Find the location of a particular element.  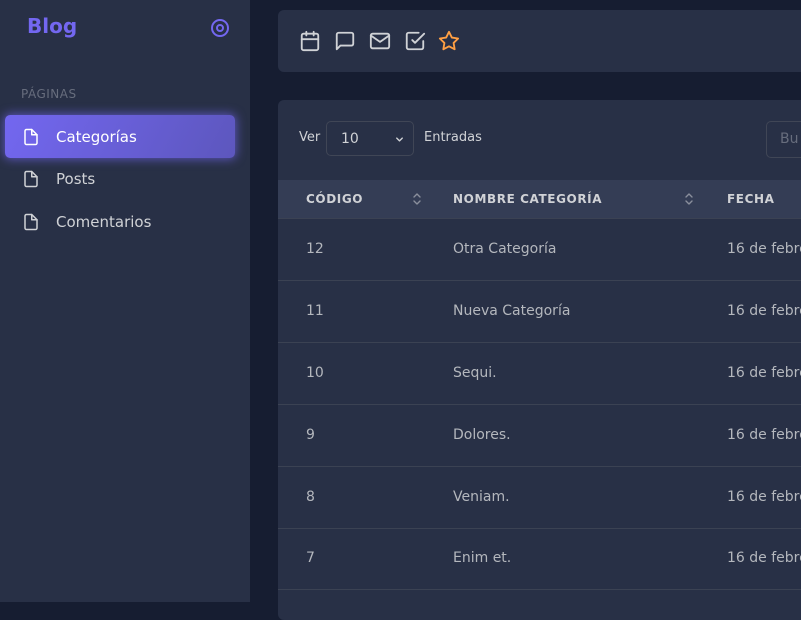

mail-icon is located at coordinates (380, 41).